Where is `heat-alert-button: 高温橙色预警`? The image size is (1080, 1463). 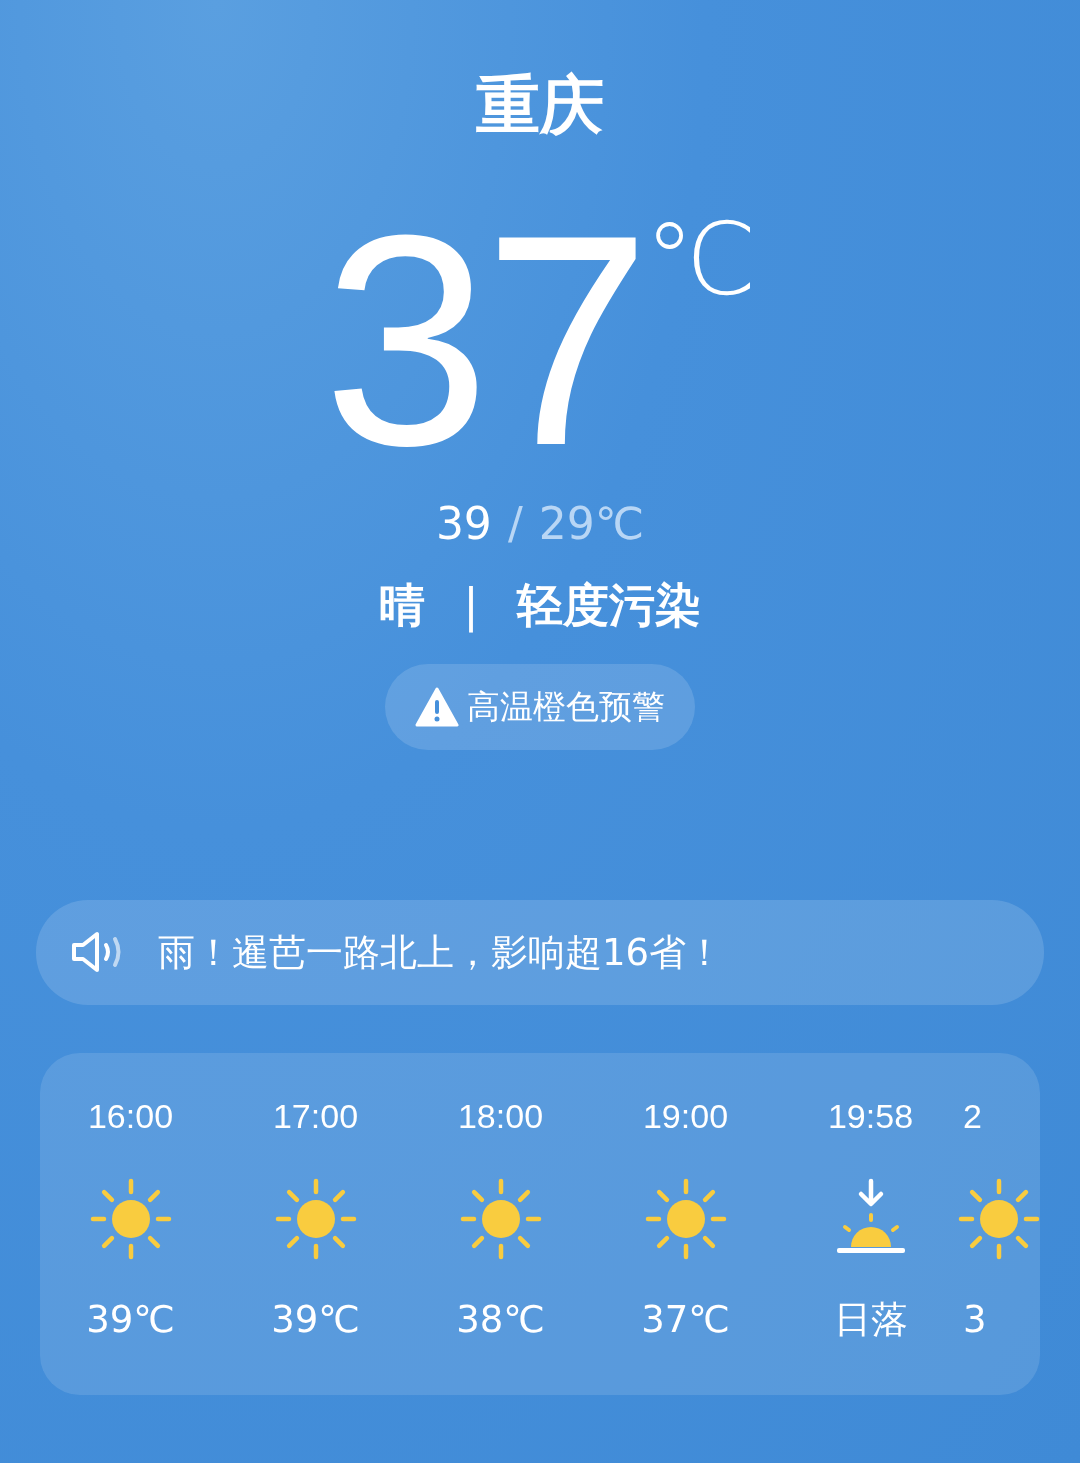
heat-alert-button: 高温橙色预警 is located at coordinates (540, 707).